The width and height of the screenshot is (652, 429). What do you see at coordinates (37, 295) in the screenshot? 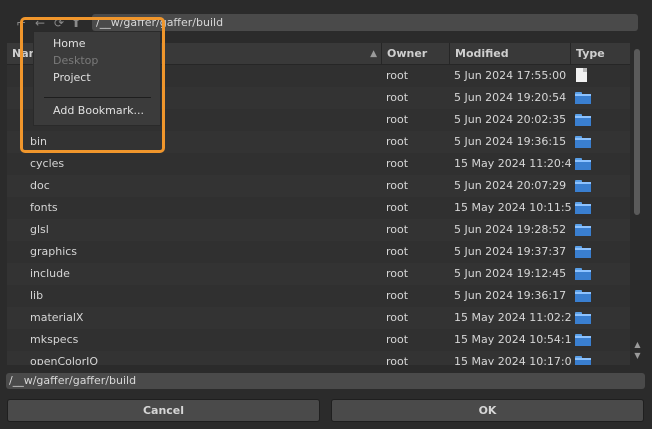
I see `cell-name: lib` at bounding box center [37, 295].